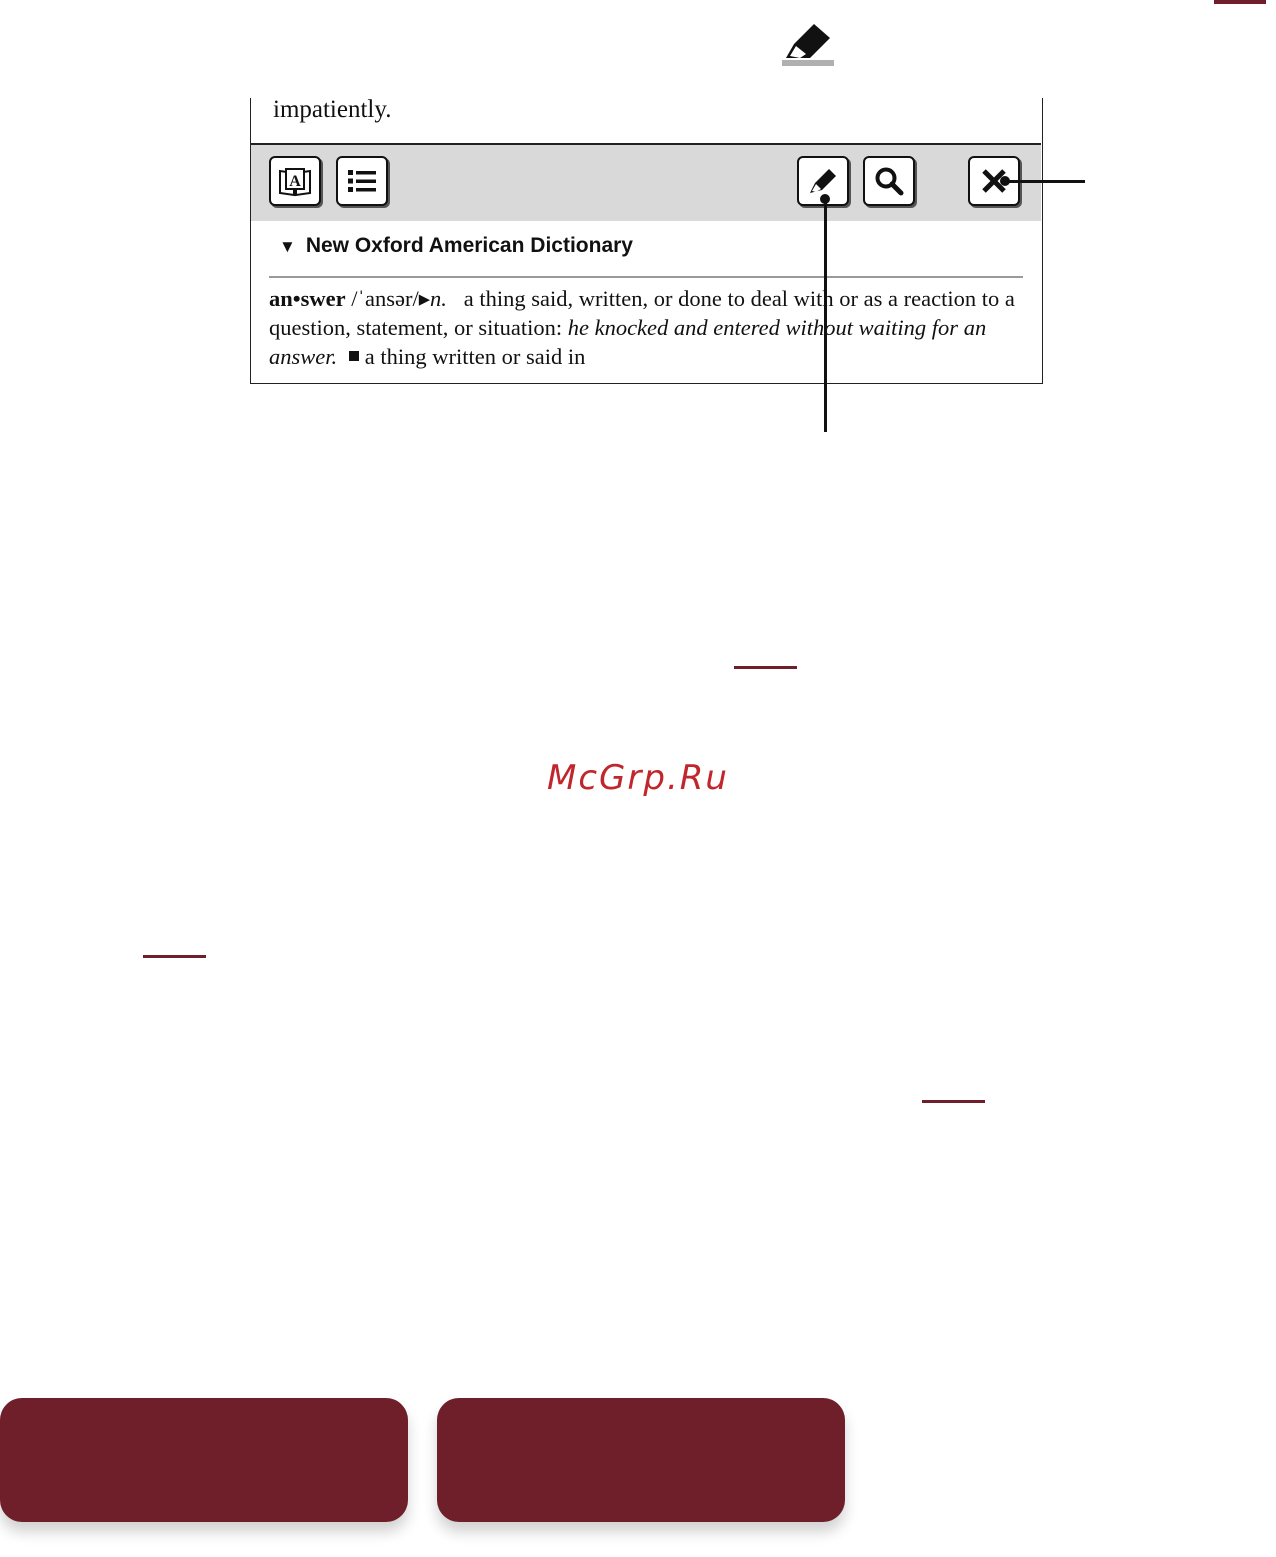 This screenshot has height=1557, width=1276. I want to click on list-button, so click(362, 181).